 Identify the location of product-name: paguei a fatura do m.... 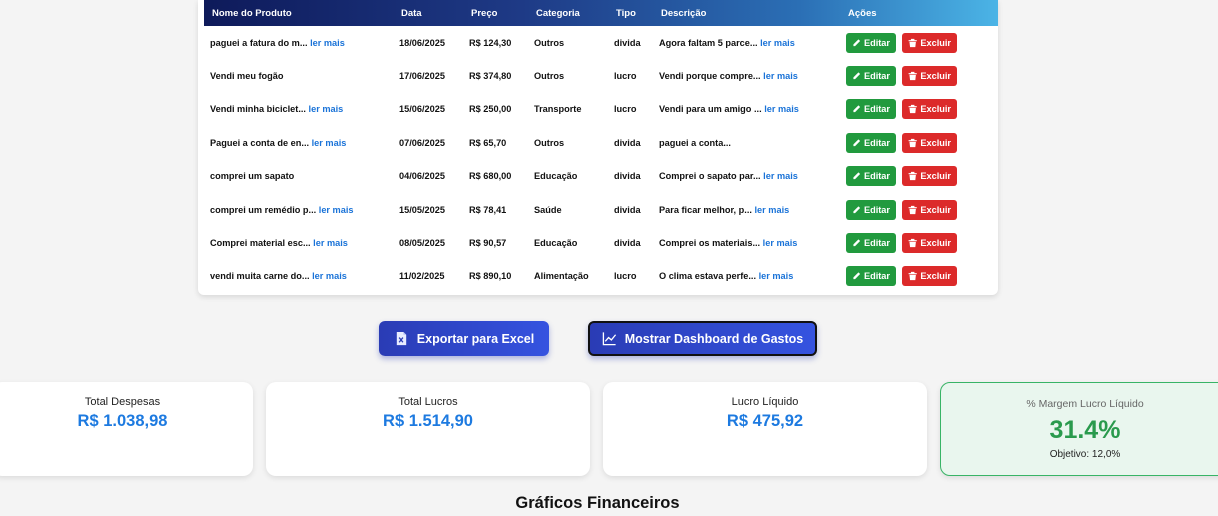
(259, 42).